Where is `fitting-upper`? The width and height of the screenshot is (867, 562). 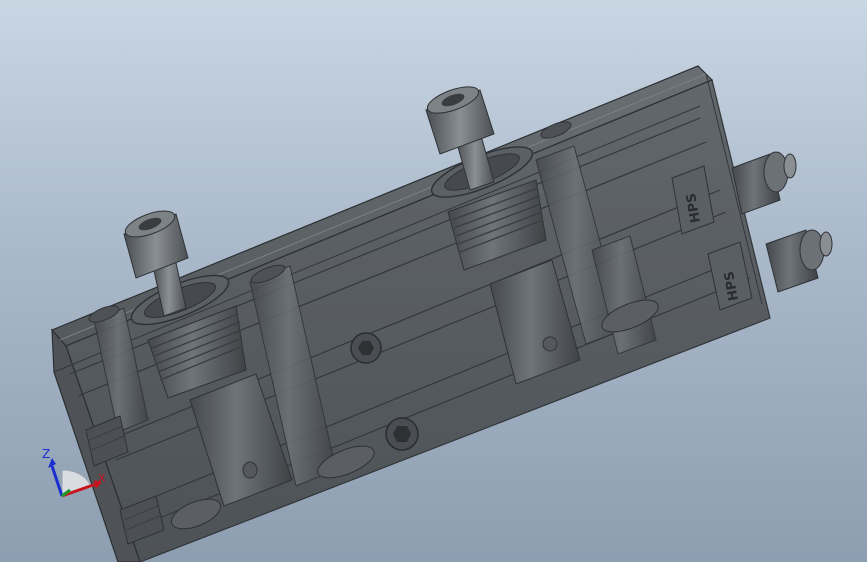
fitting-upper is located at coordinates (764, 183).